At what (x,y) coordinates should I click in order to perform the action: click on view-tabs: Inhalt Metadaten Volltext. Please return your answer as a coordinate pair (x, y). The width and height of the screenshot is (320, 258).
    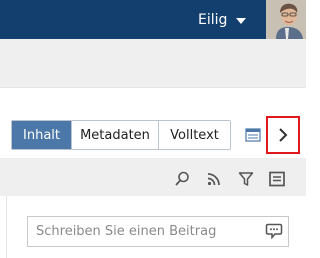
    Looking at the image, I should click on (121, 135).